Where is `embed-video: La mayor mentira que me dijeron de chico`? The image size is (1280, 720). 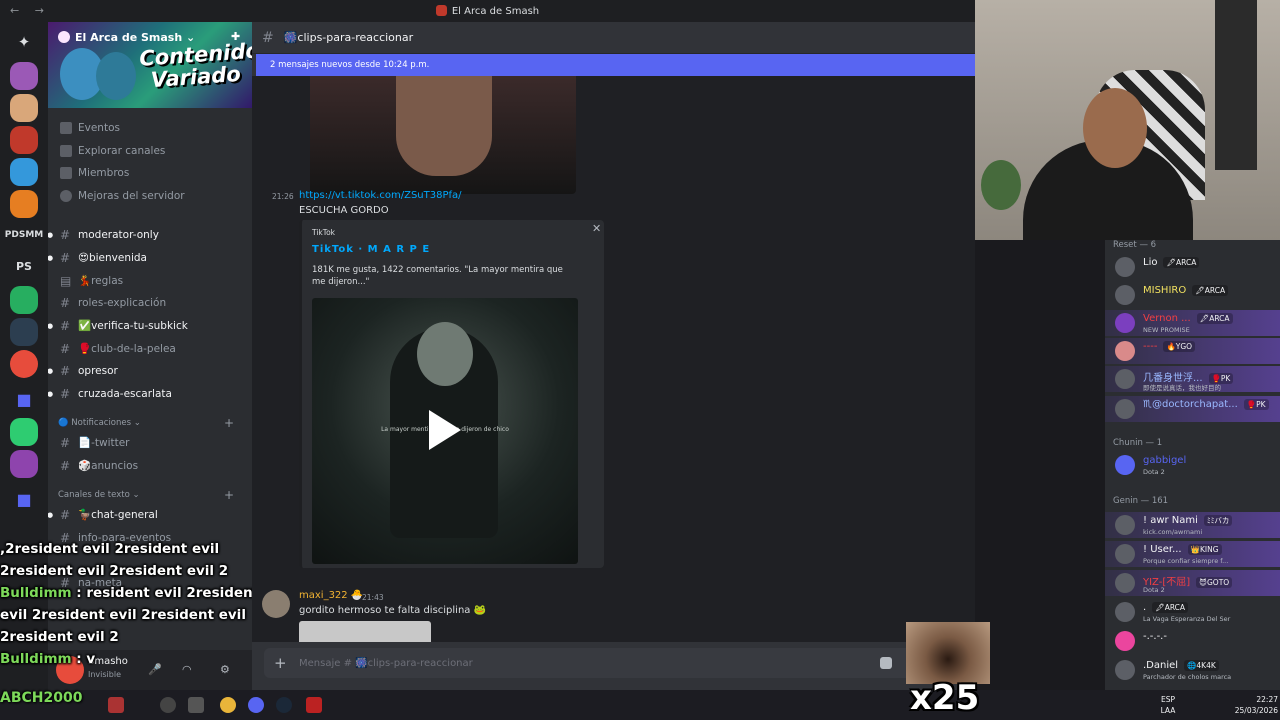 embed-video: La mayor mentira que me dijeron de chico is located at coordinates (445, 431).